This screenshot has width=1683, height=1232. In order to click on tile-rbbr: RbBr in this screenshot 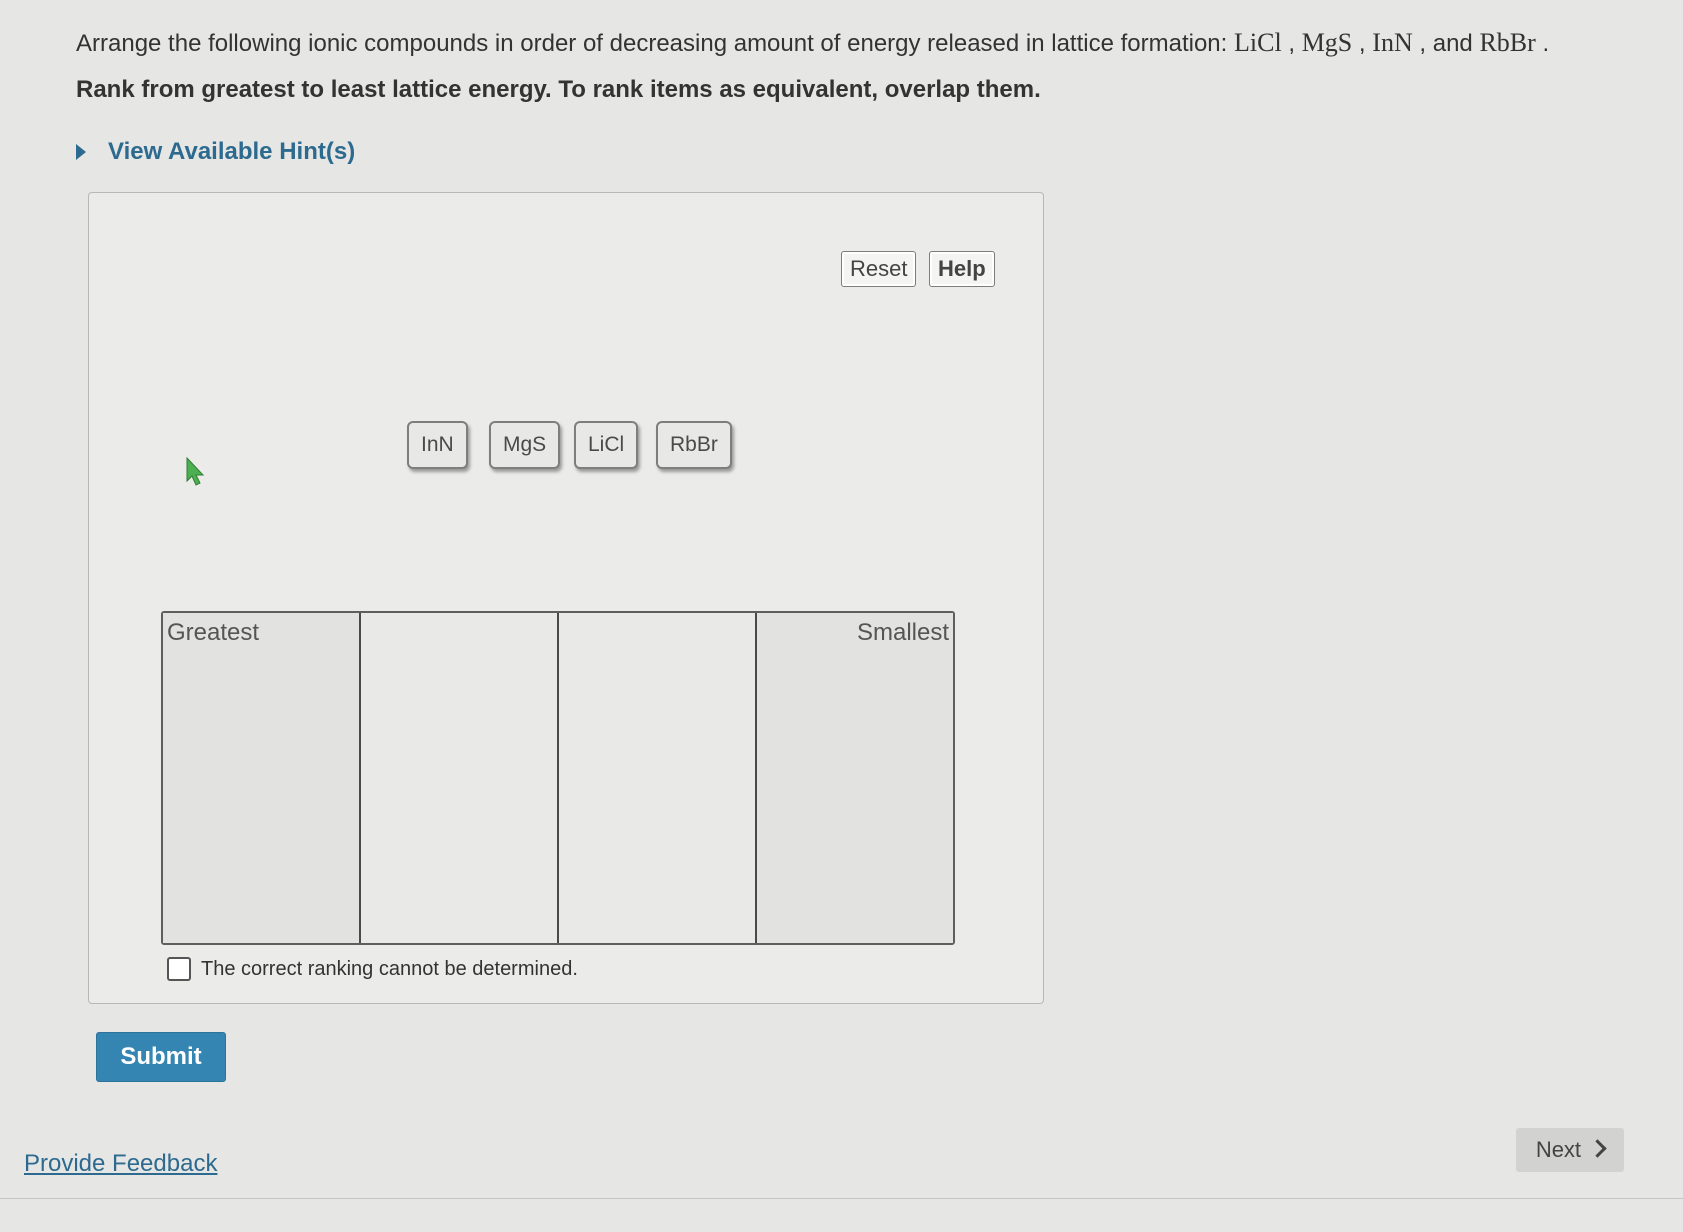, I will do `click(694, 445)`.